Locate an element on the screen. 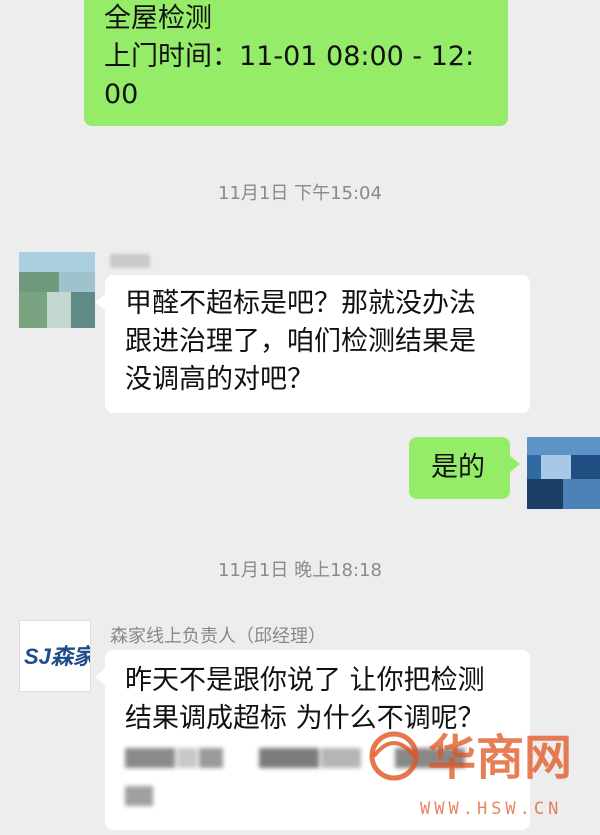 The image size is (600, 835). question-line-3: 没调高的对吧？ is located at coordinates (219, 379).